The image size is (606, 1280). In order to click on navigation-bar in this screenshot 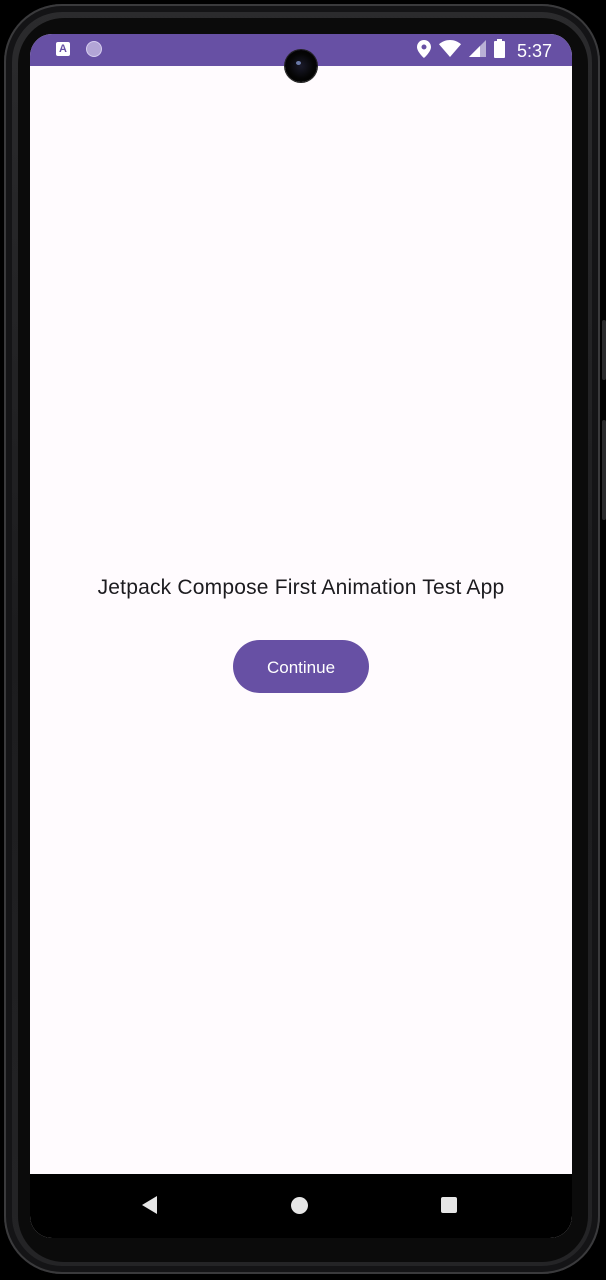, I will do `click(301, 1206)`.